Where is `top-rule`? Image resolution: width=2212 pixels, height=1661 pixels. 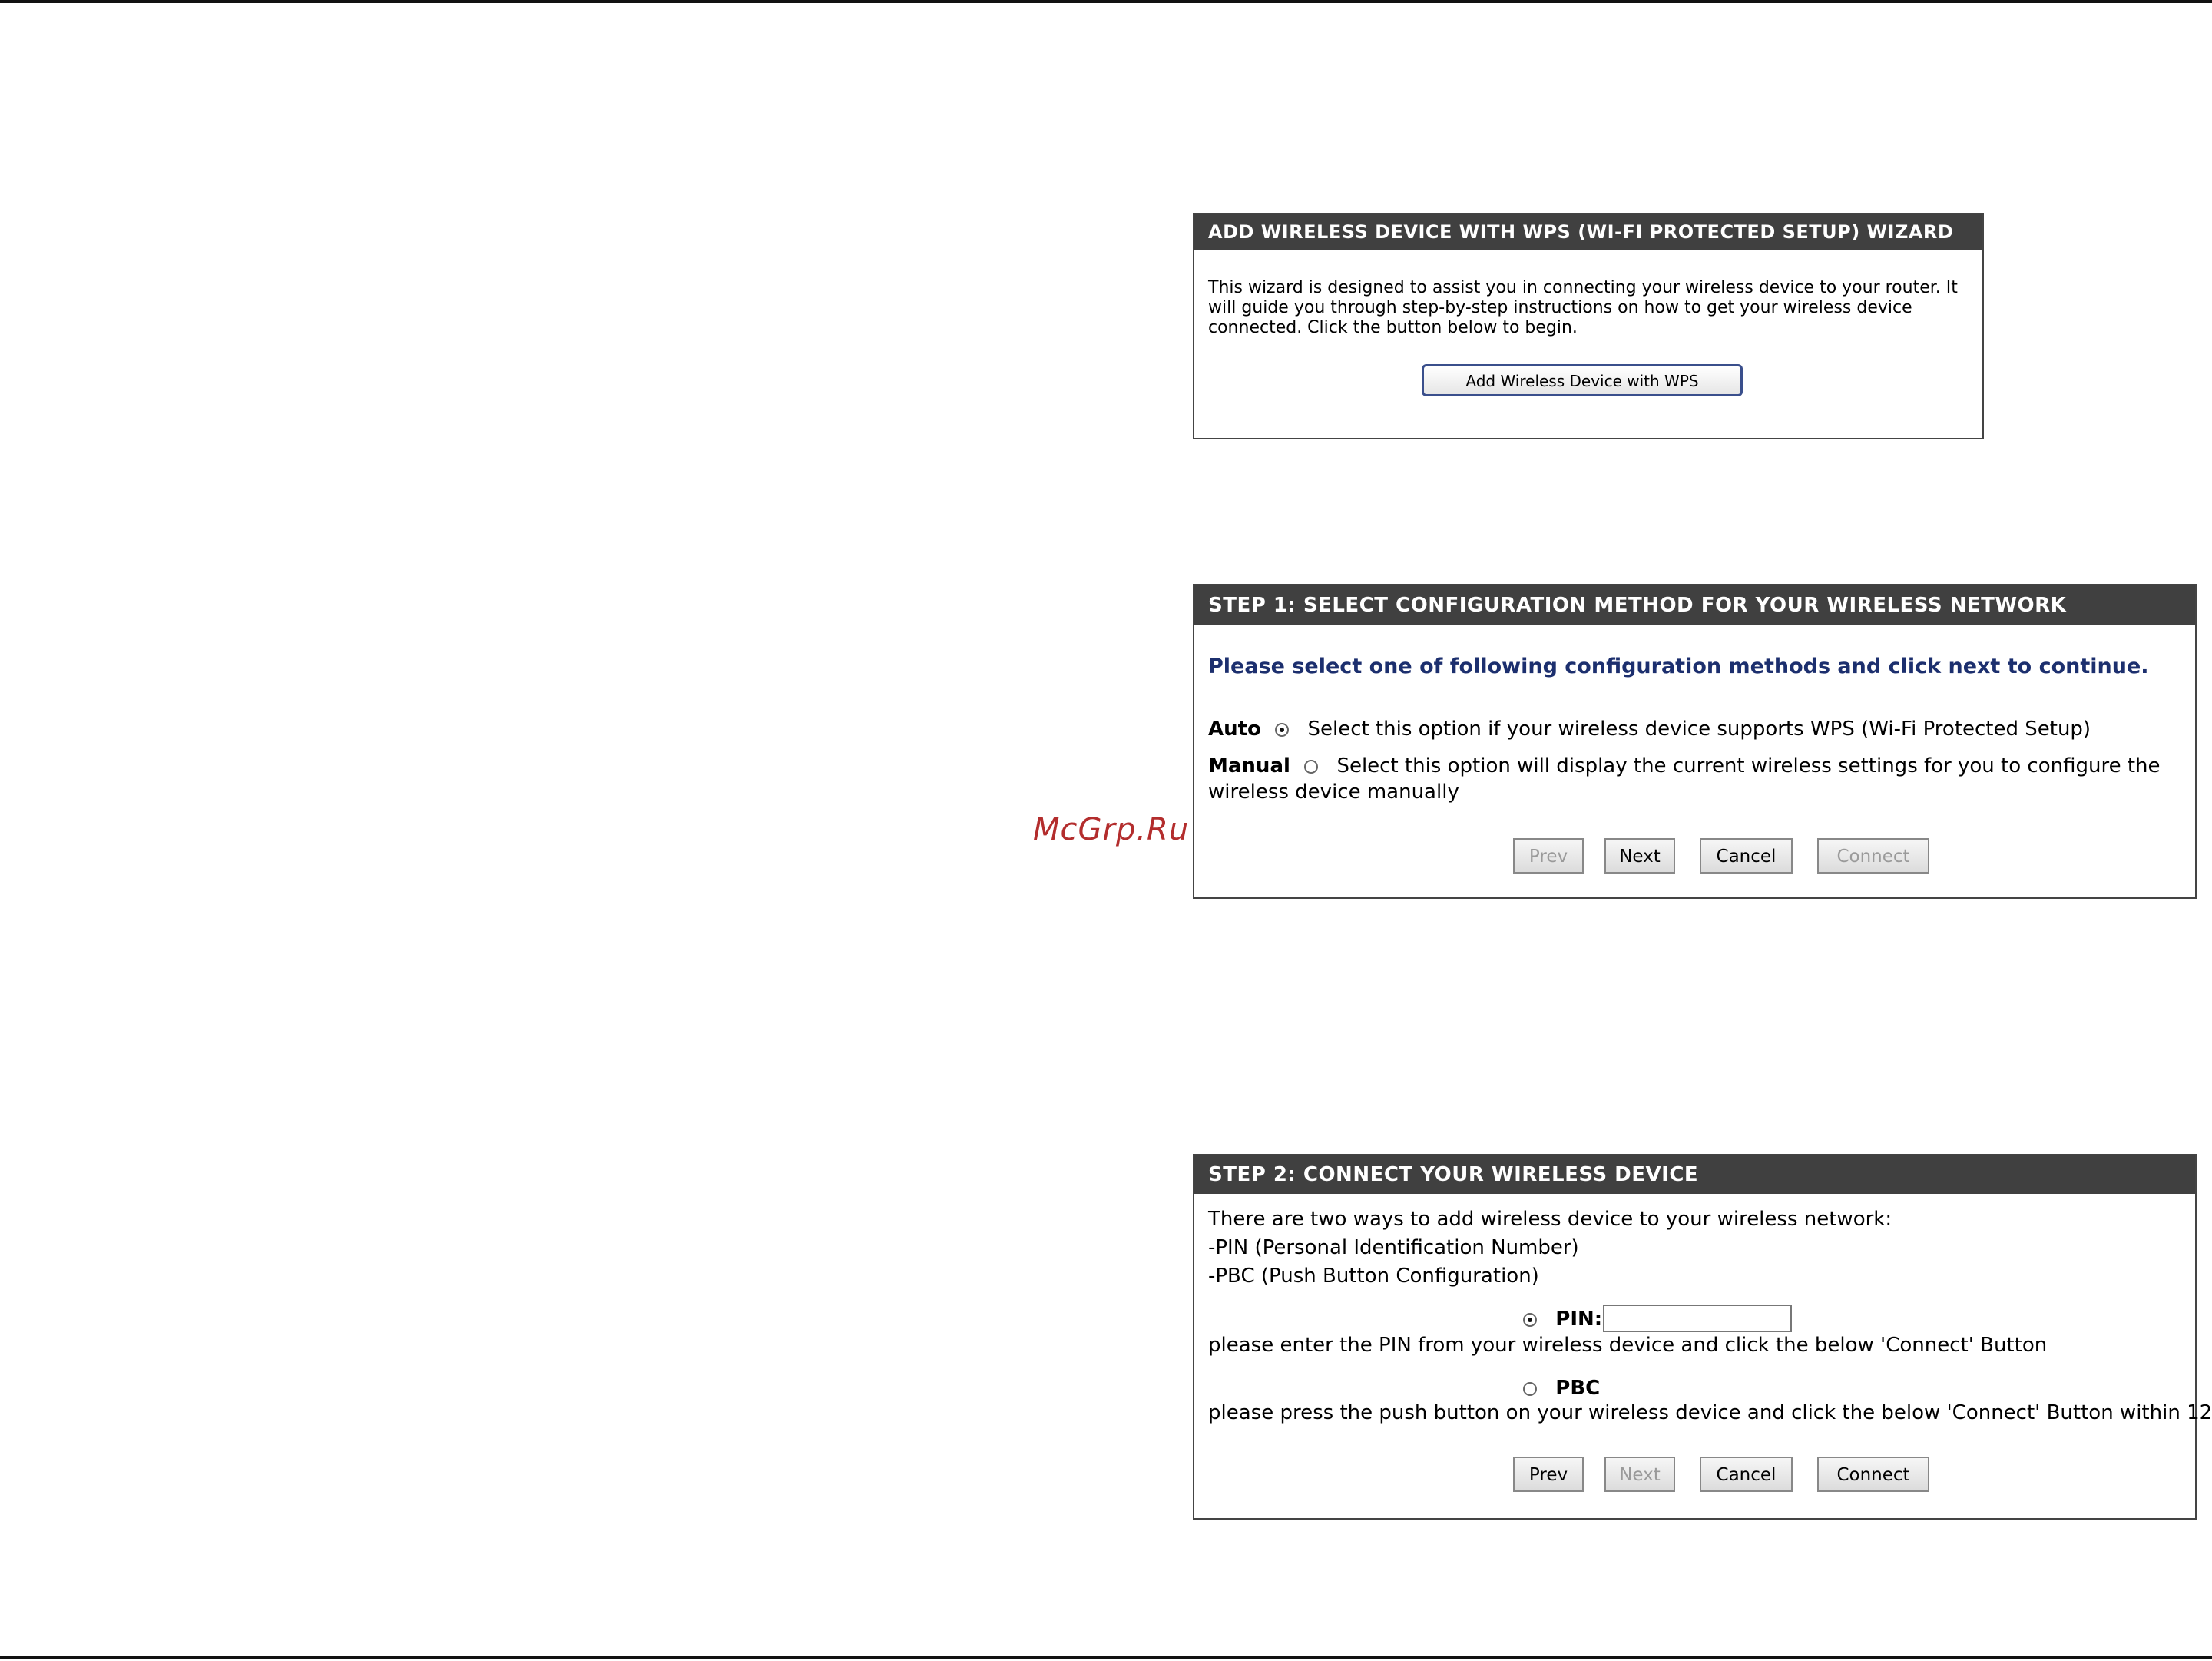
top-rule is located at coordinates (1106, 1).